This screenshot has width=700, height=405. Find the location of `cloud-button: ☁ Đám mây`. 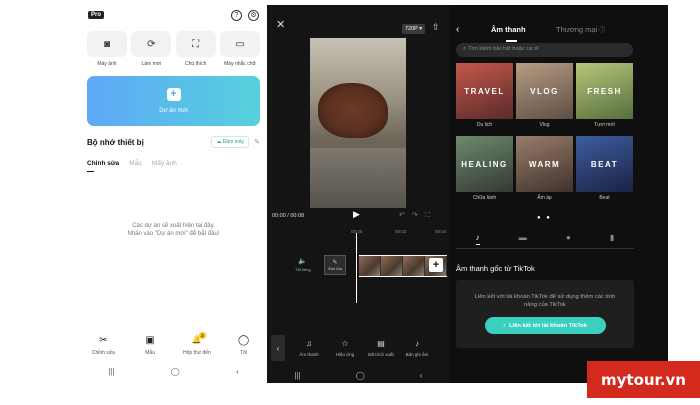

cloud-button: ☁ Đám mây is located at coordinates (230, 142).